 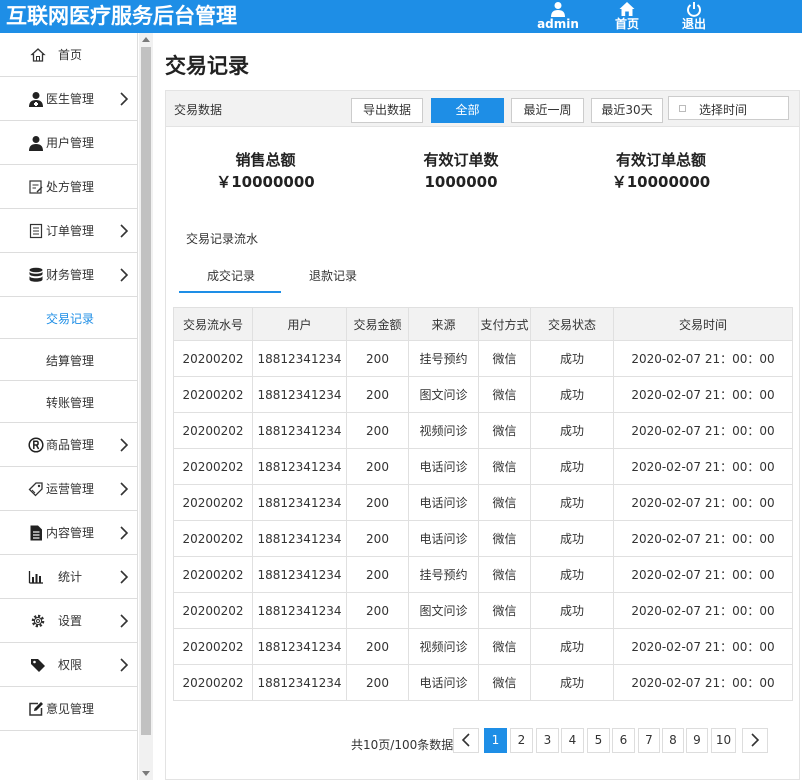 I want to click on sidebar-item-operations: 运营管理, so click(x=68, y=489).